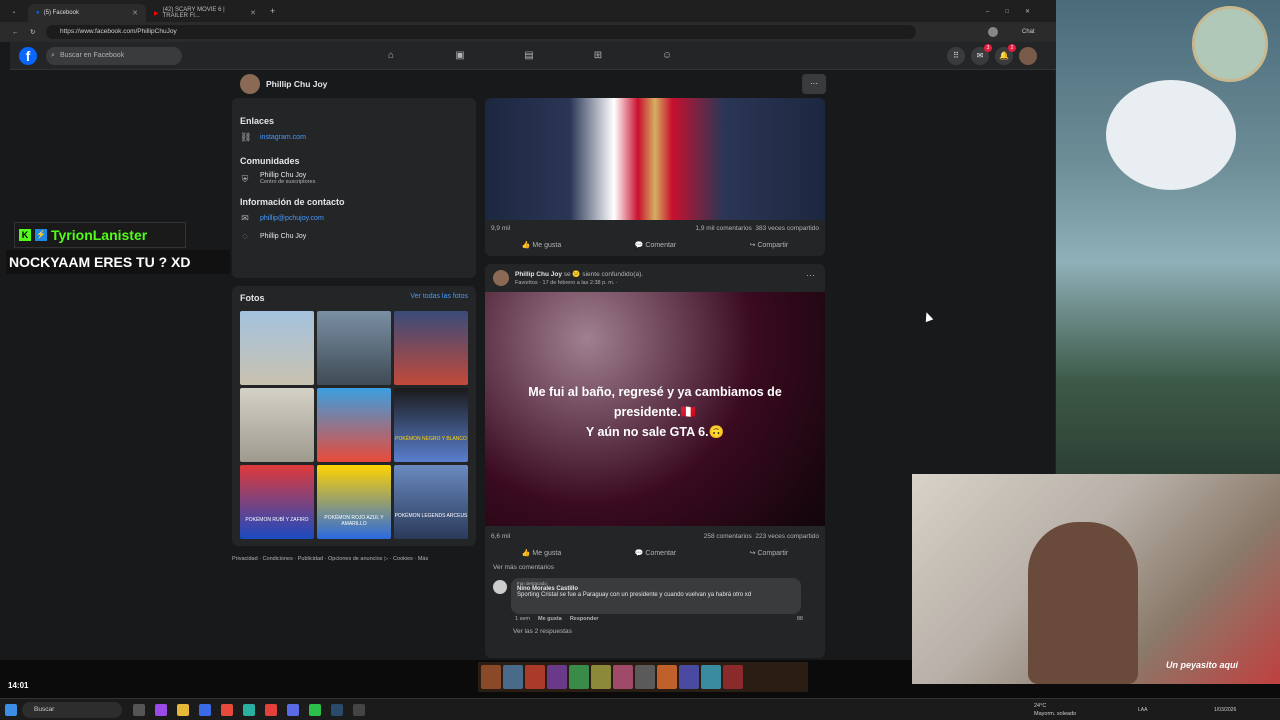 The height and width of the screenshot is (720, 1280). I want to click on reactions-count: 6,6 mil, so click(500, 536).